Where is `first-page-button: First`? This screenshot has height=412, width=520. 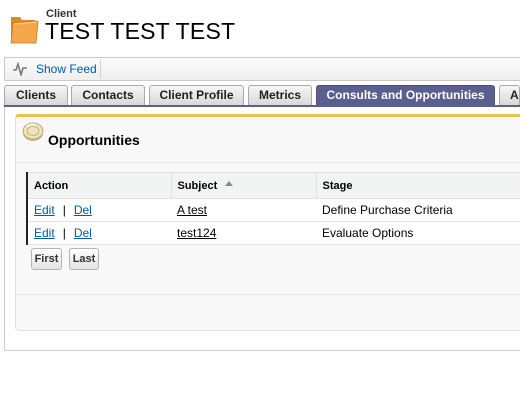 first-page-button: First is located at coordinates (46, 259).